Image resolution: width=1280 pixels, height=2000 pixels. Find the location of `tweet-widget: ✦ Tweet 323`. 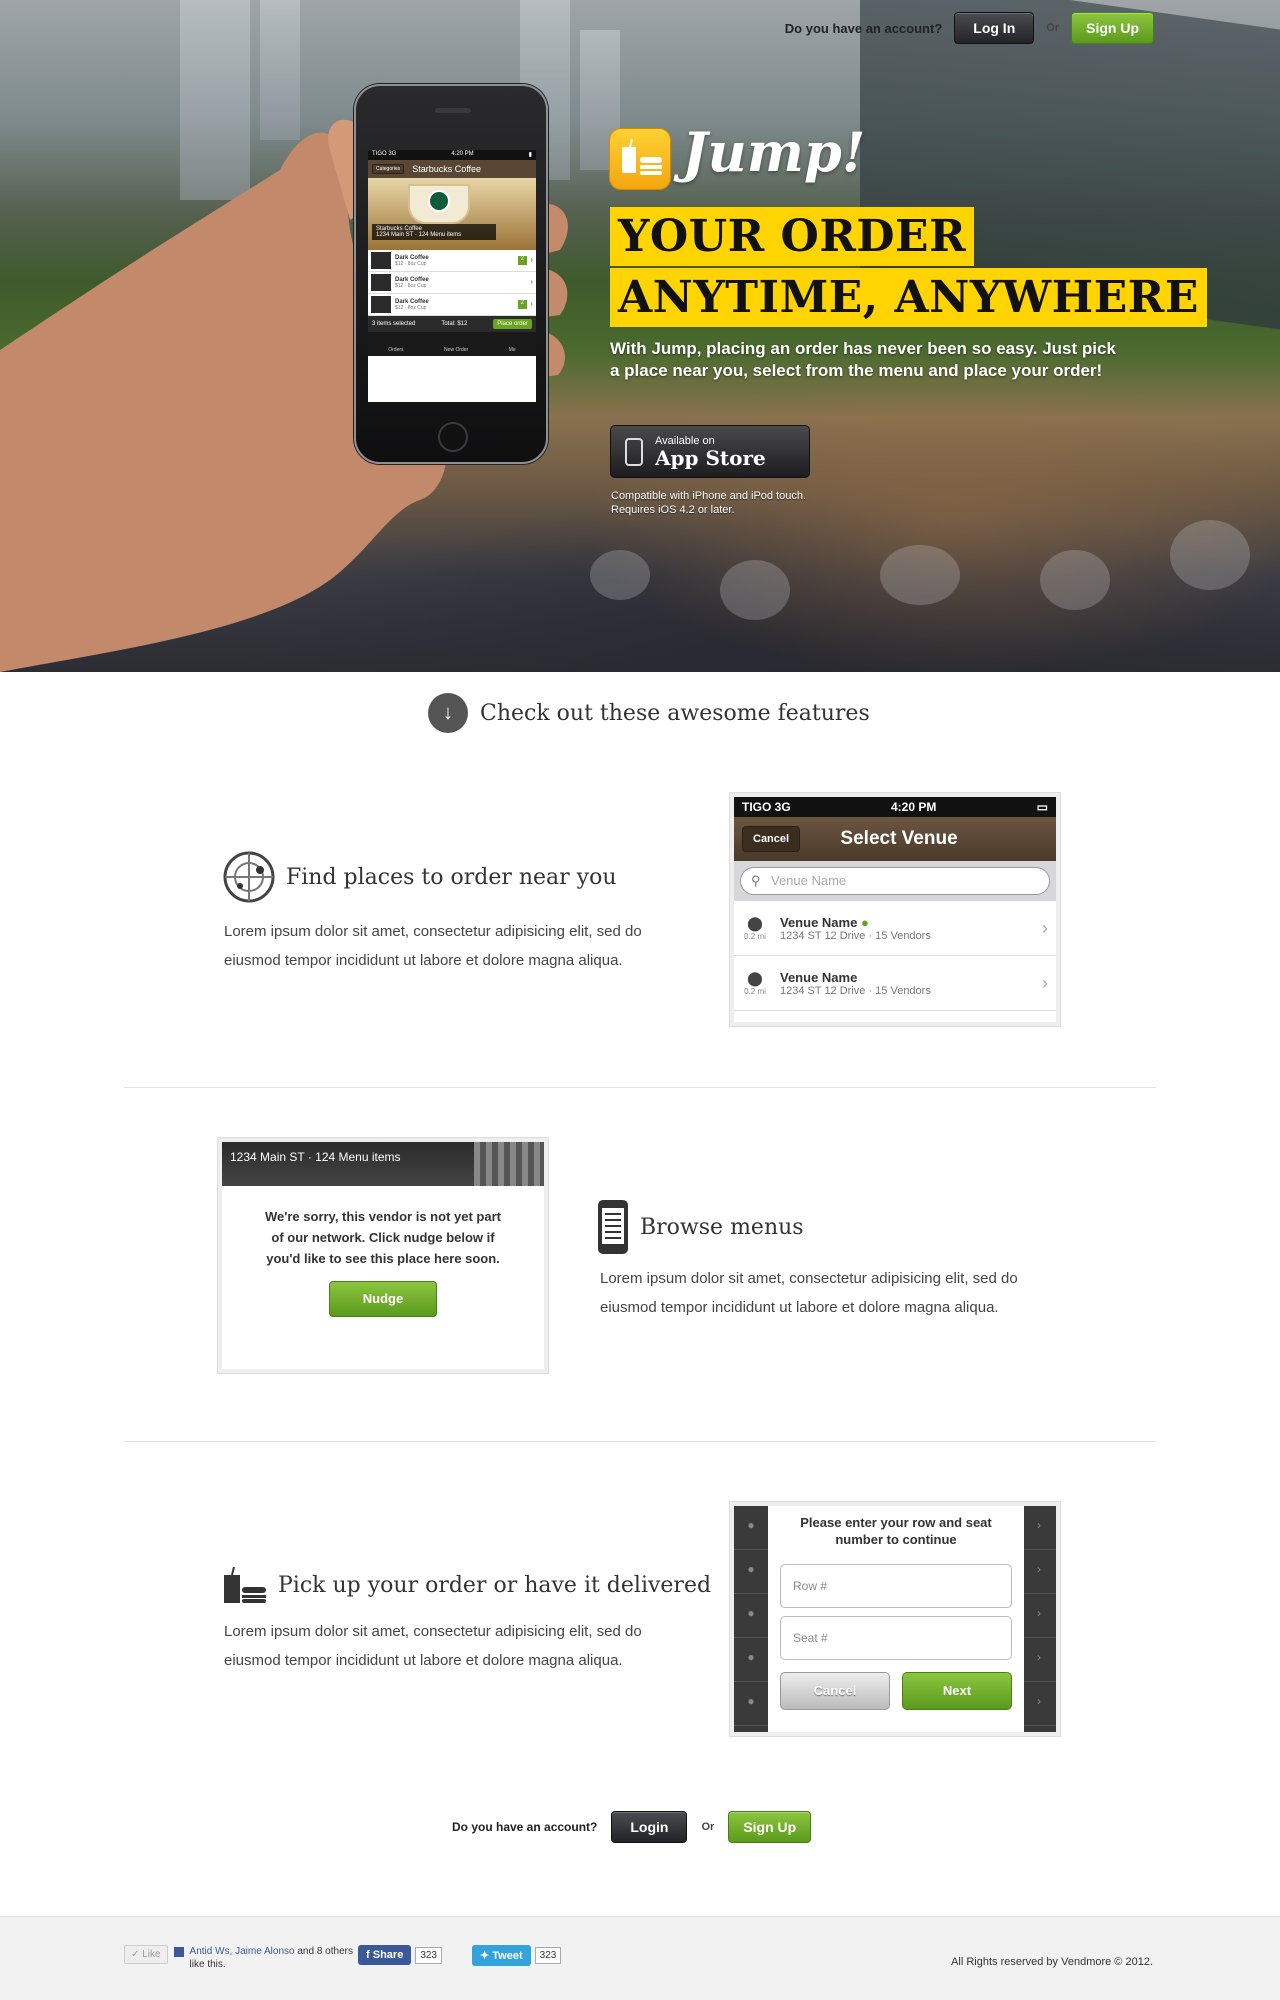

tweet-widget: ✦ Tweet 323 is located at coordinates (517, 1955).